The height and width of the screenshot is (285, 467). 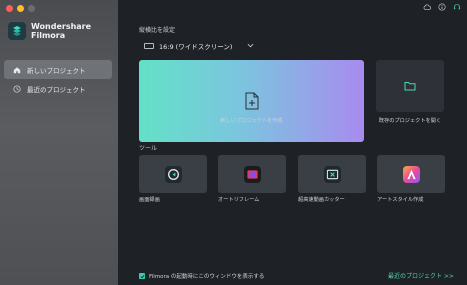 What do you see at coordinates (157, 30) in the screenshot?
I see `aspect-ratio-label: 縦横比を設定` at bounding box center [157, 30].